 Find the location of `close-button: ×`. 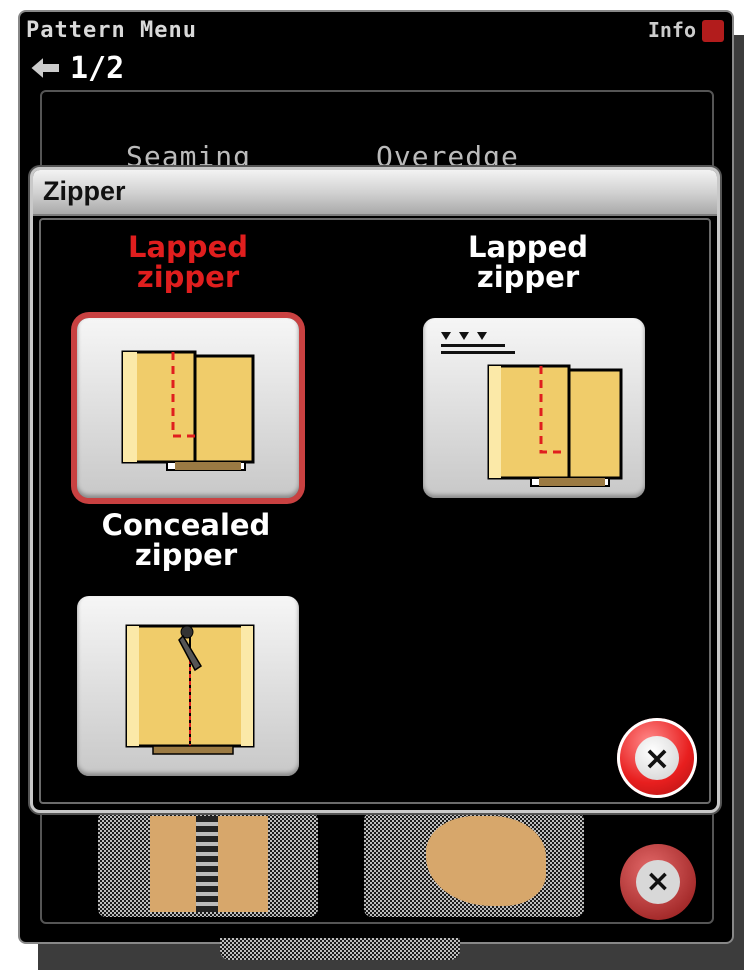

close-button: × is located at coordinates (657, 758).